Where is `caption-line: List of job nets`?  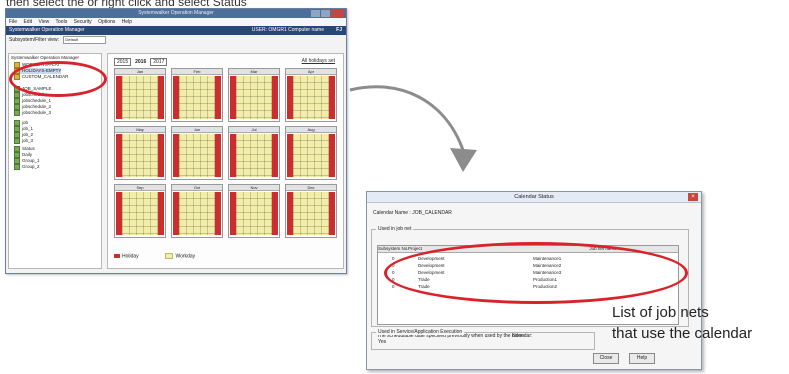
caption-line: List of job nets is located at coordinates (660, 312).